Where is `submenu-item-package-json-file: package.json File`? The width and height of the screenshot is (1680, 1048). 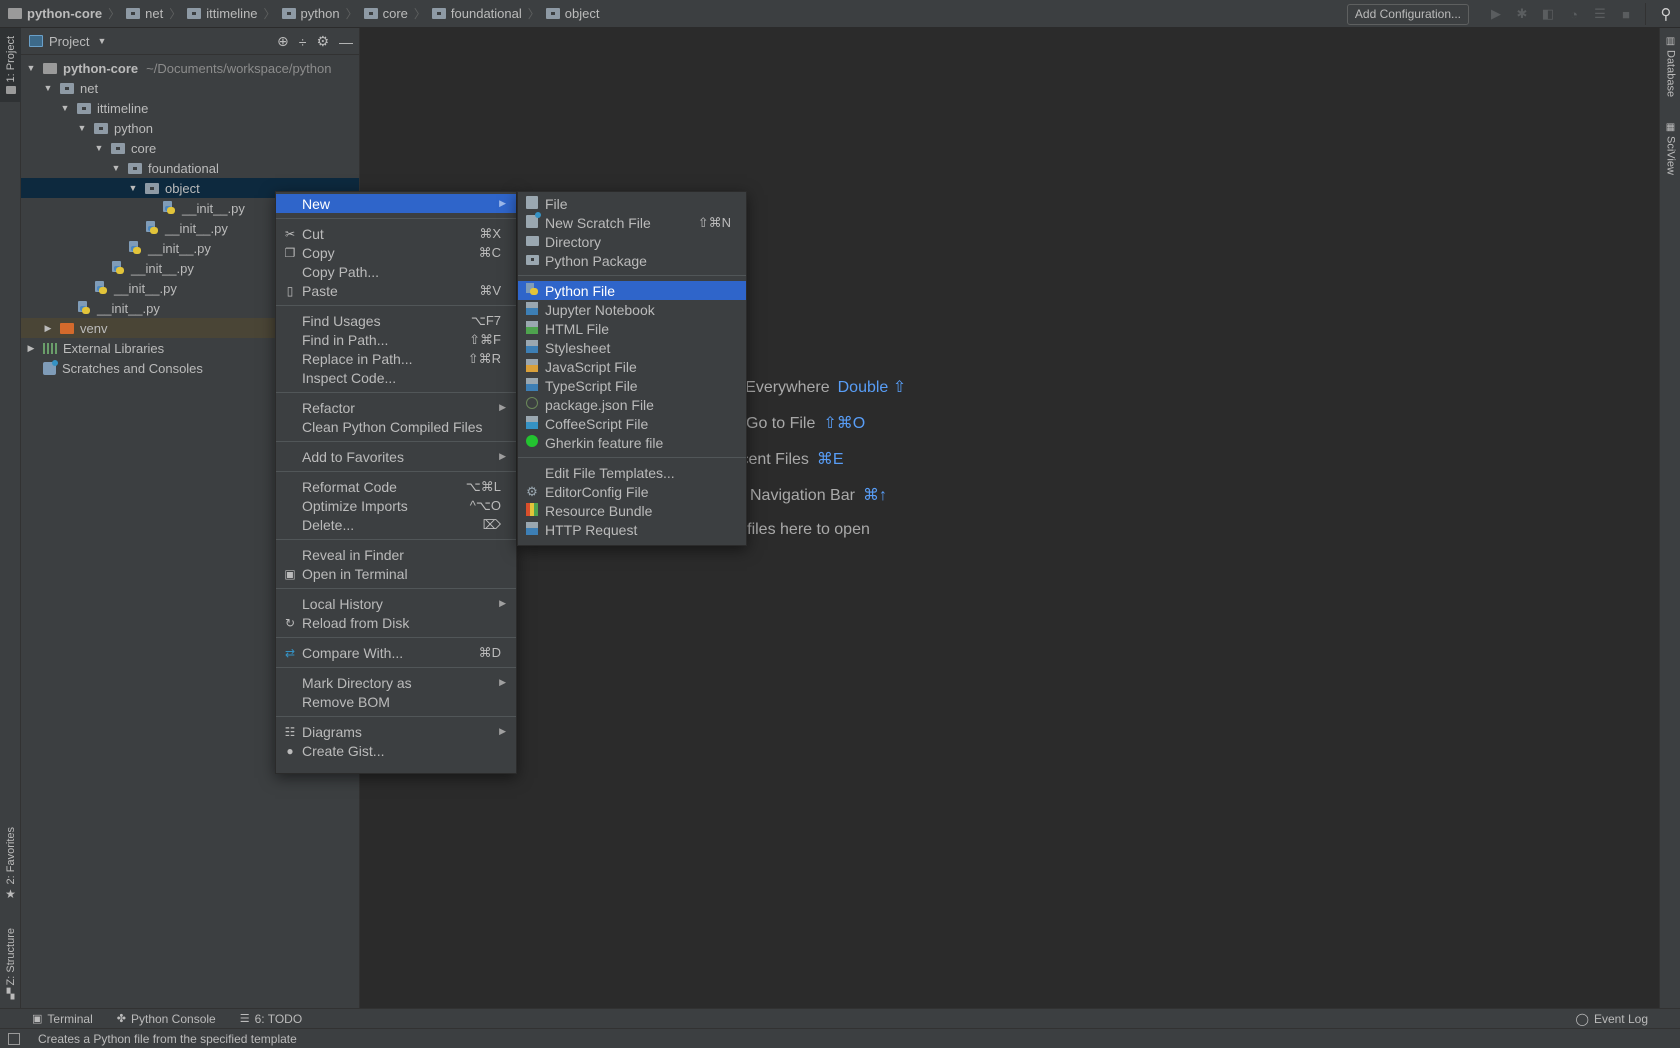
submenu-item-package-json-file: package.json File is located at coordinates (632, 404).